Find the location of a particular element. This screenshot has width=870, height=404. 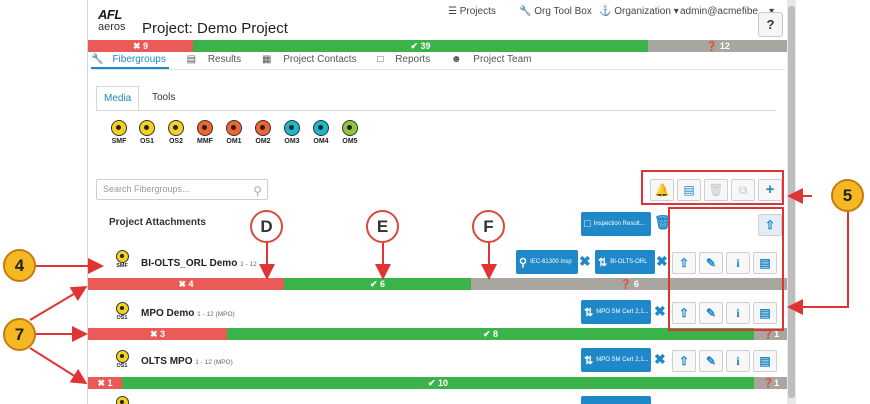

tab-project-contacts-label: Project Contacts is located at coordinates (320, 59).